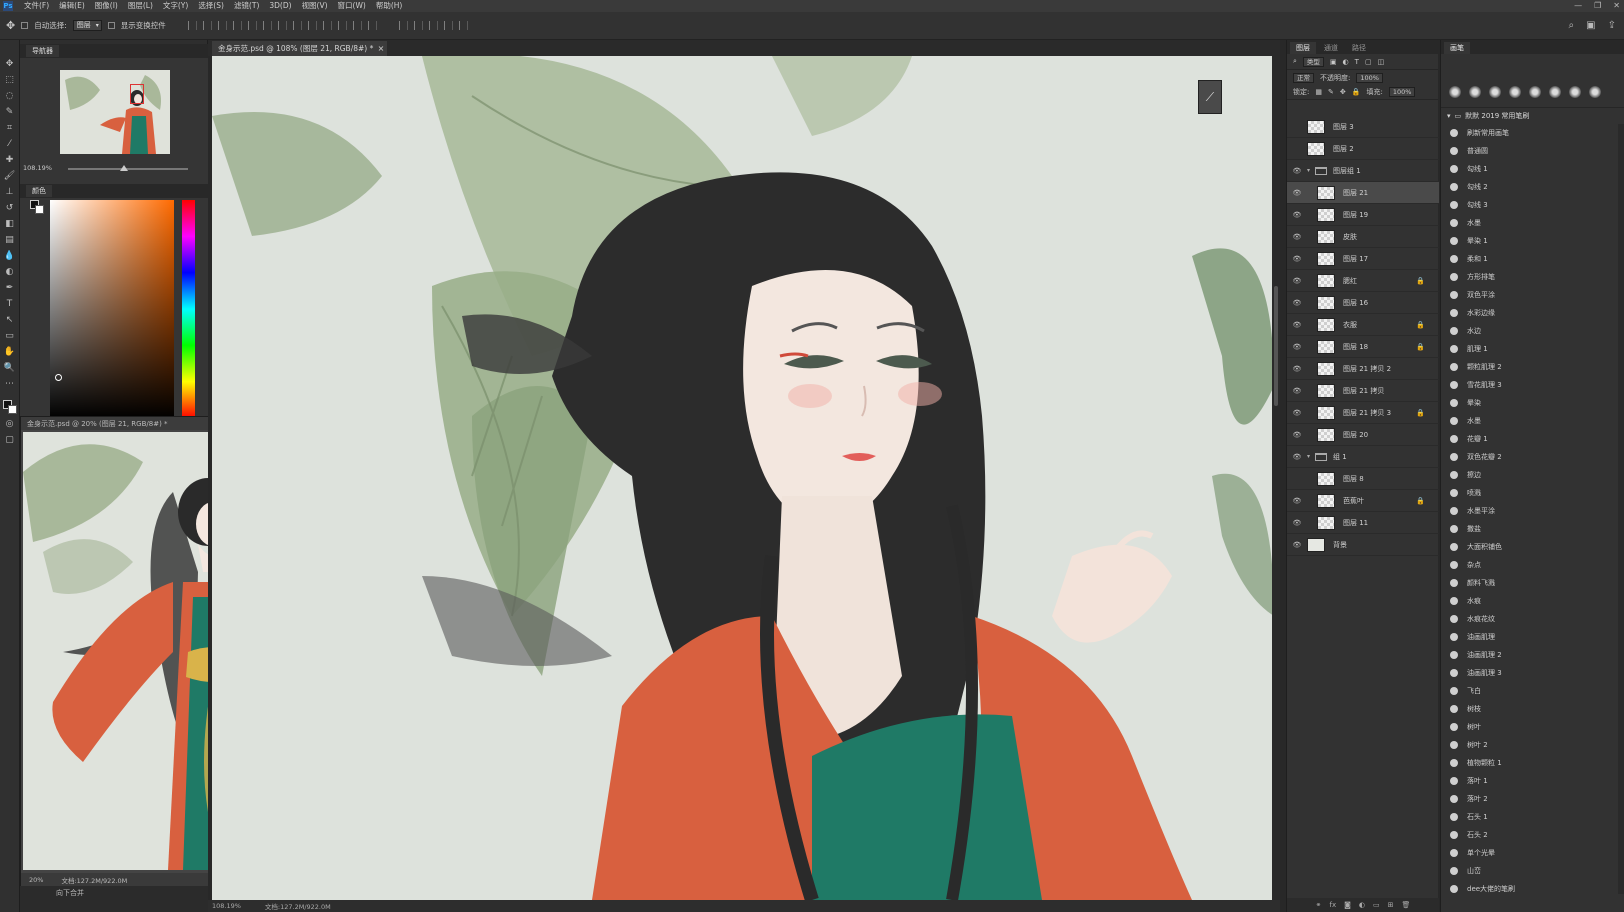  I want to click on navigator-zoom-slider, so click(128, 168).